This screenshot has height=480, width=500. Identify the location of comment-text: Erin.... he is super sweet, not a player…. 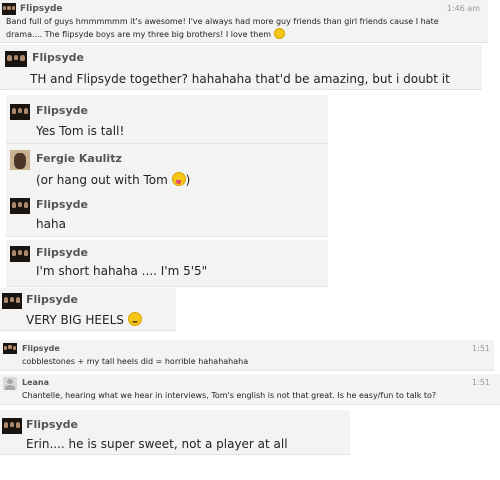
(157, 444).